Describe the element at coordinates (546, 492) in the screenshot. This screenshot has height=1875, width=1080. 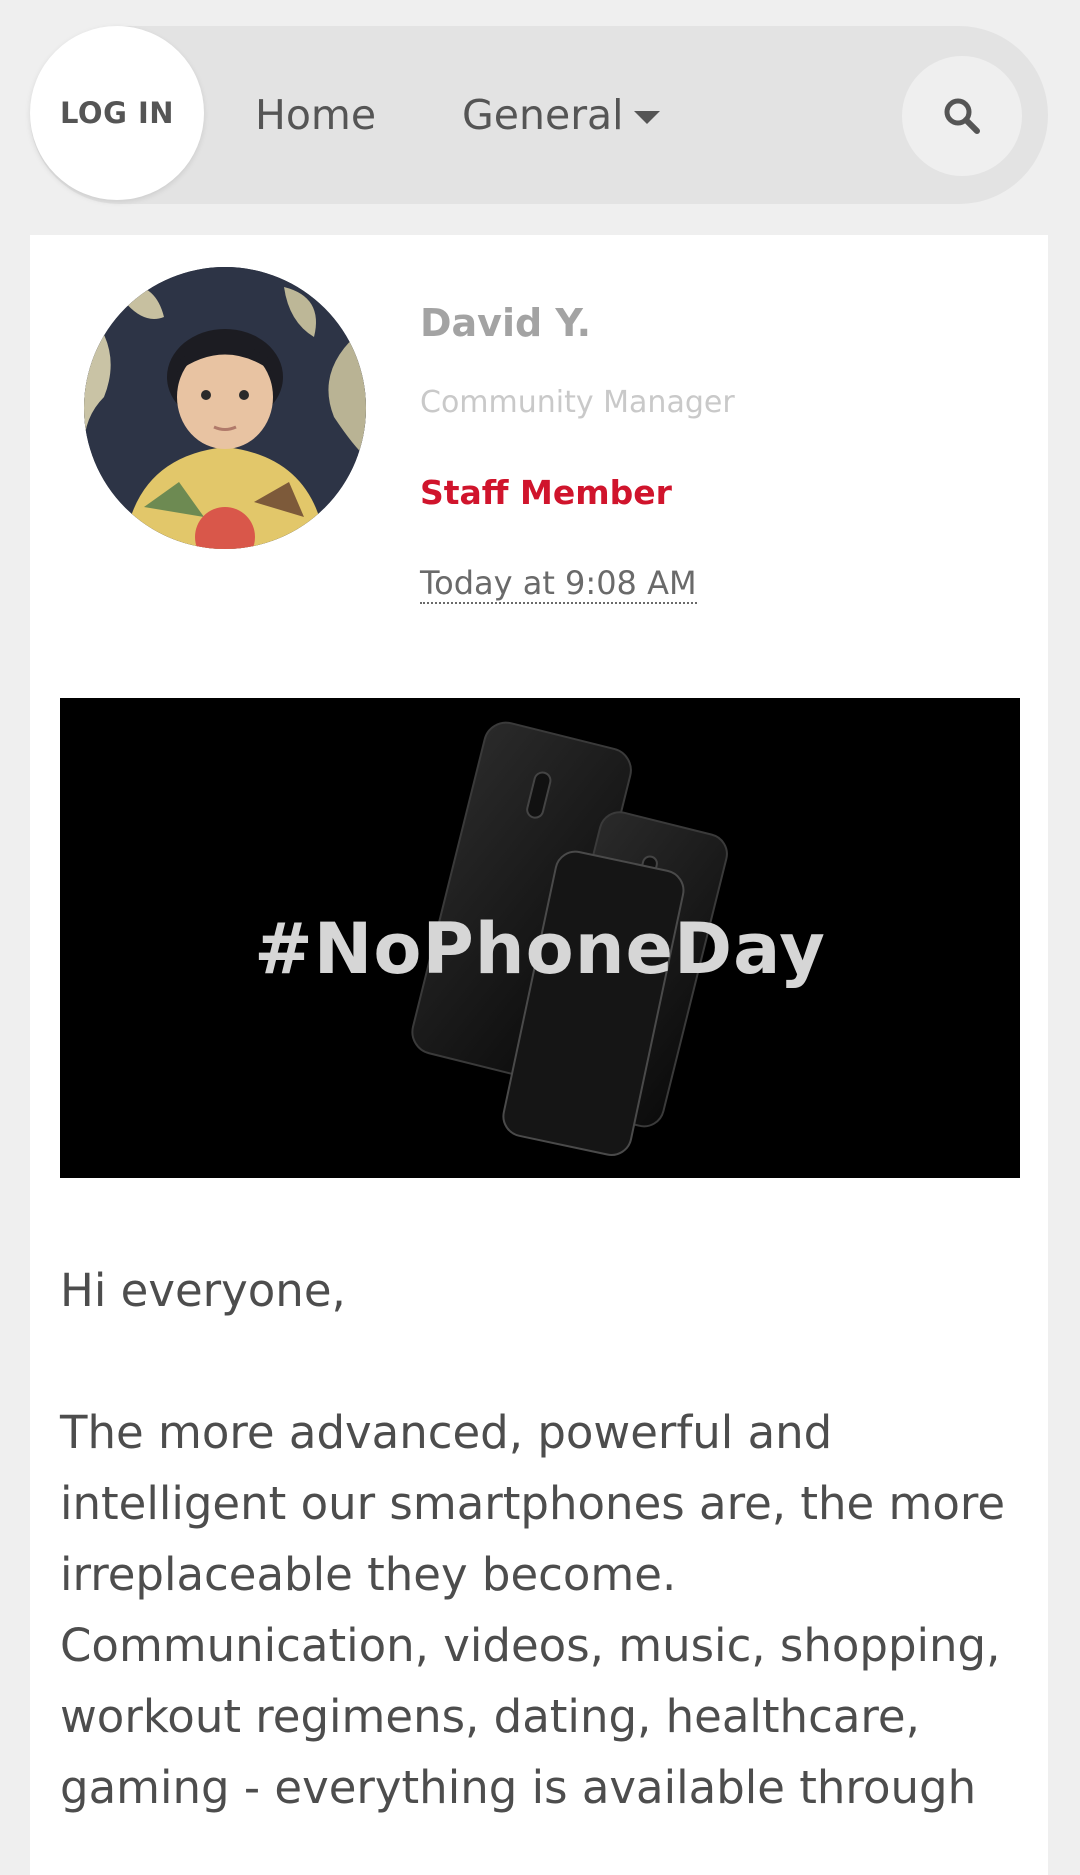
I see `staff-member-badge: Staff Member` at that location.